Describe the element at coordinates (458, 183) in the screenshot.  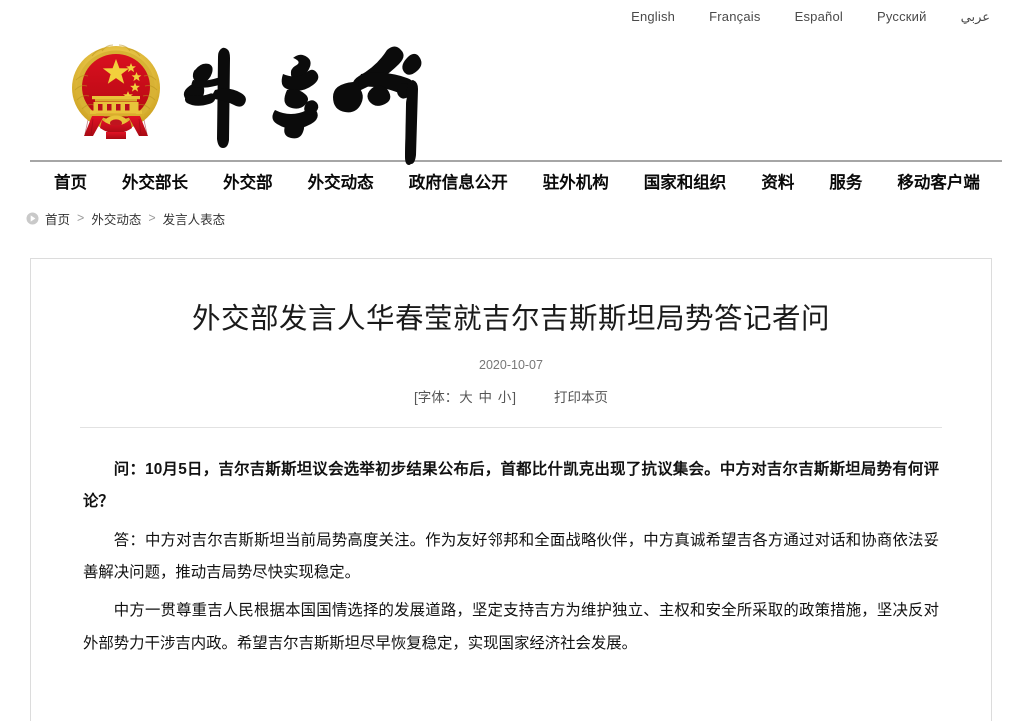
I see `nav-item-gov-info: 政府信息公开` at that location.